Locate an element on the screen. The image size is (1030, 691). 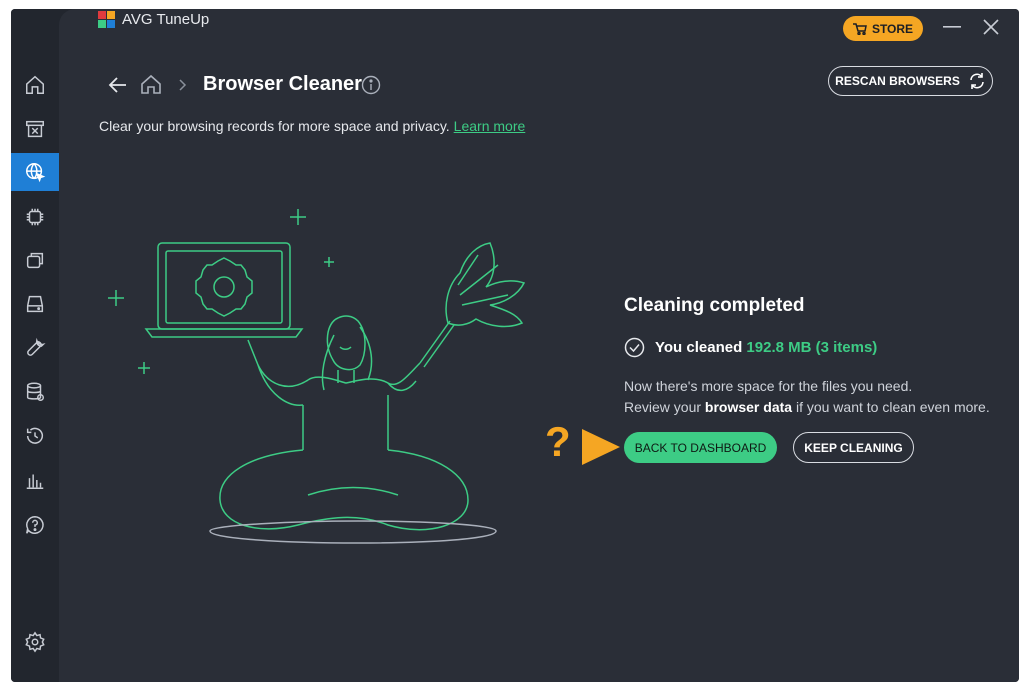
close-icon is located at coordinates (991, 27).